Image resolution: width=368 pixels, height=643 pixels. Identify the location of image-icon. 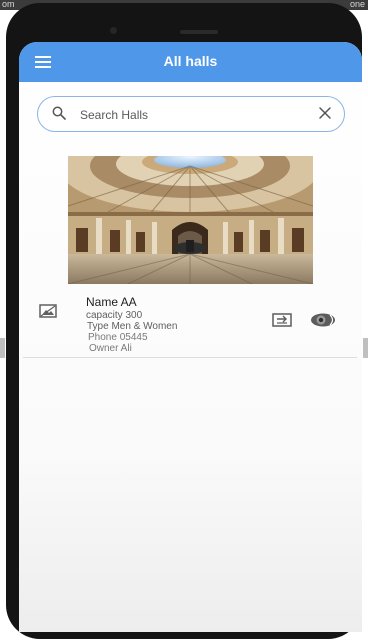
(48, 311).